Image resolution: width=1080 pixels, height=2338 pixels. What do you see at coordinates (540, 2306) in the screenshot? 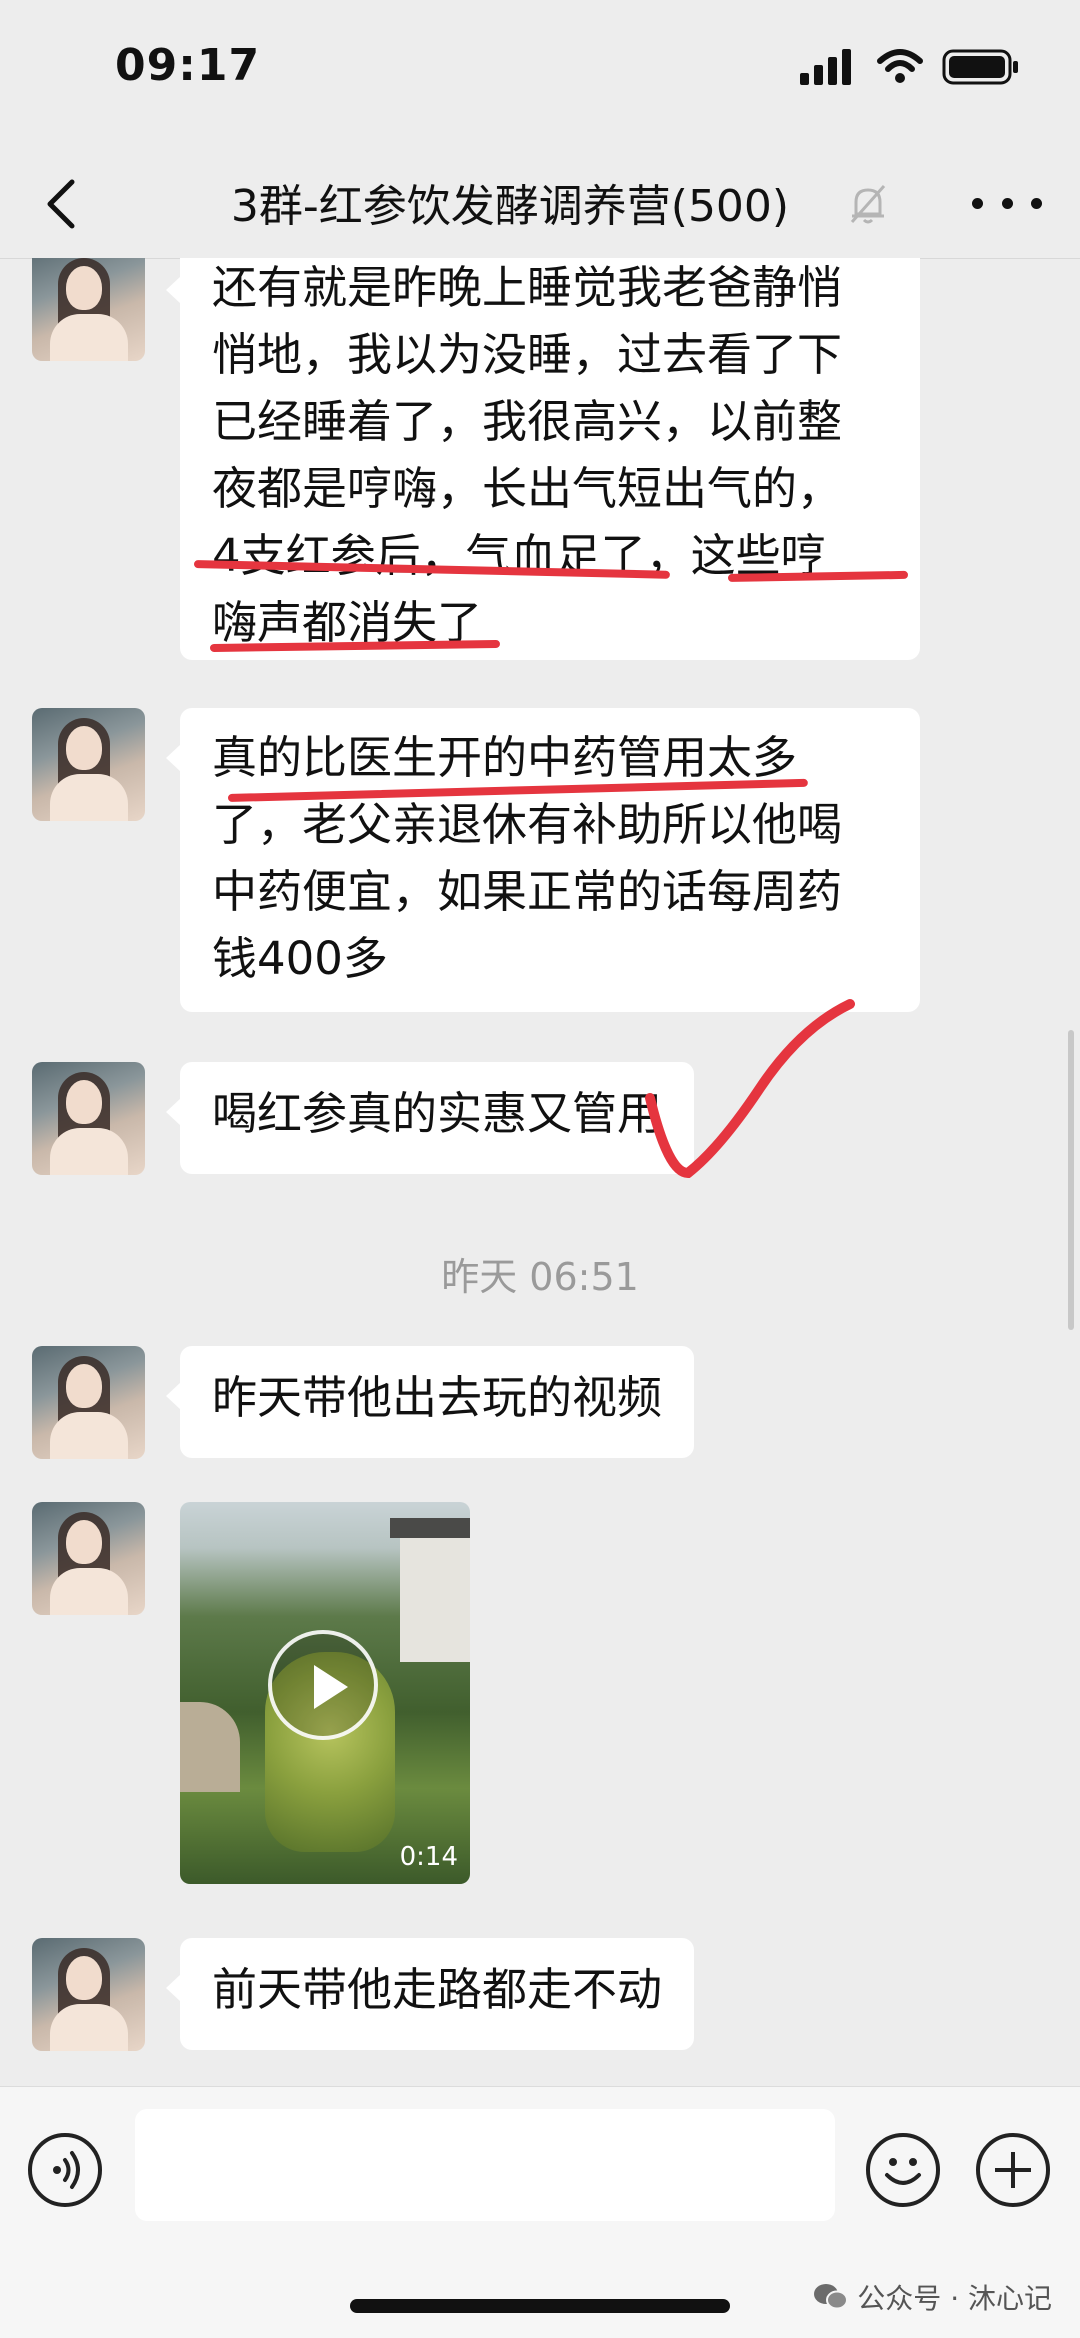
I see `home-indicator` at bounding box center [540, 2306].